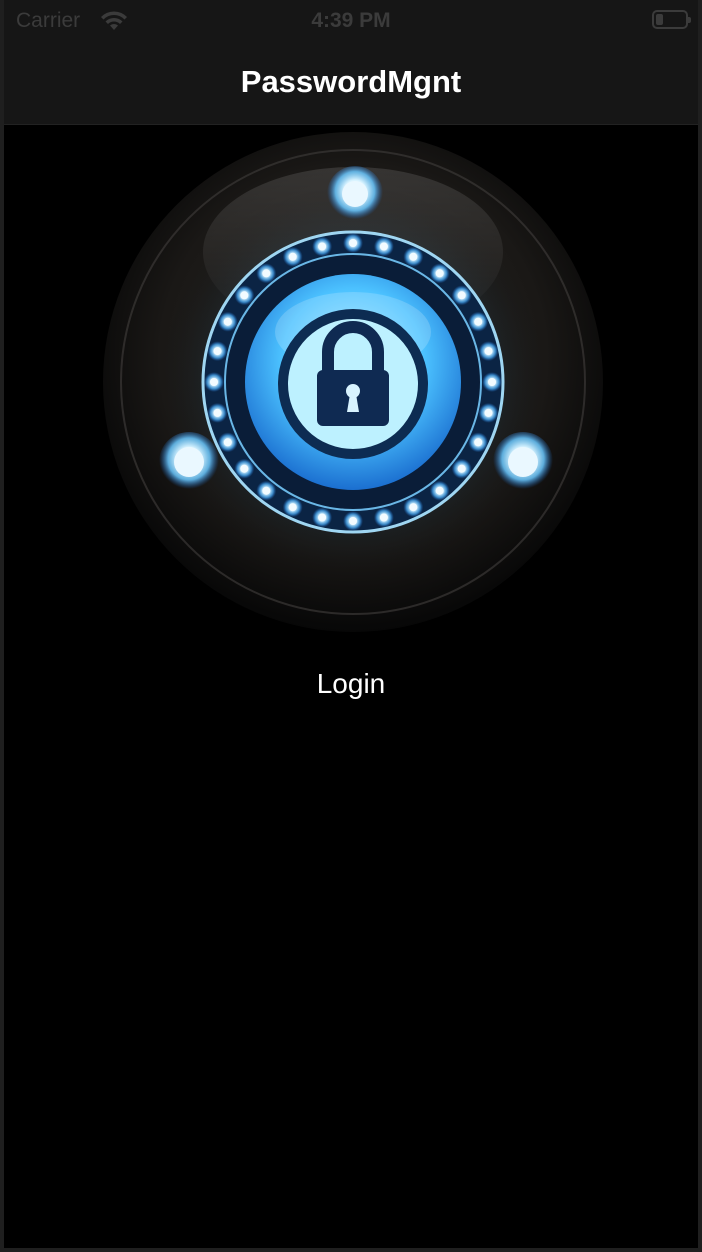  What do you see at coordinates (671, 19) in the screenshot?
I see `battery-icon` at bounding box center [671, 19].